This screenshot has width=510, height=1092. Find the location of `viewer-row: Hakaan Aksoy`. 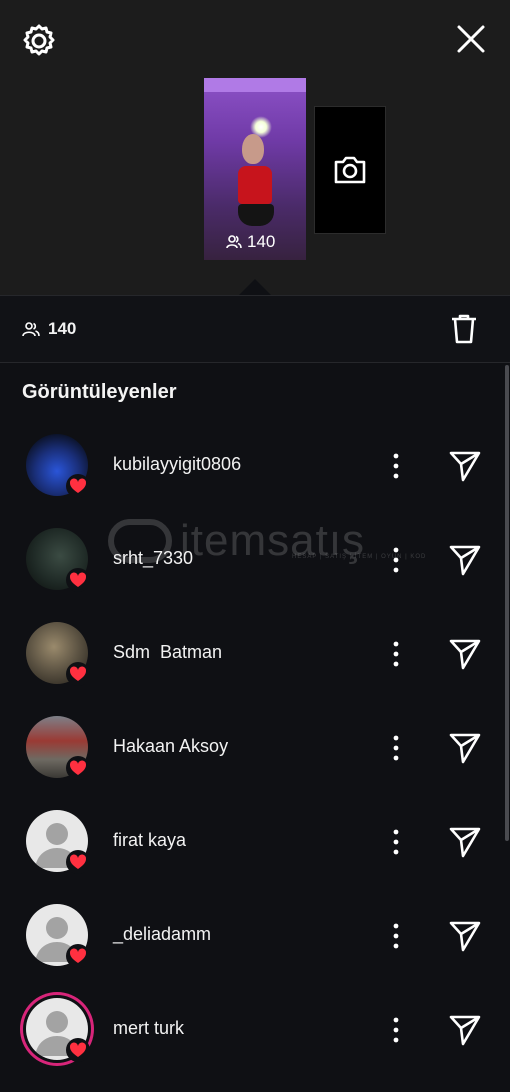

viewer-row: Hakaan Aksoy is located at coordinates (250, 763).